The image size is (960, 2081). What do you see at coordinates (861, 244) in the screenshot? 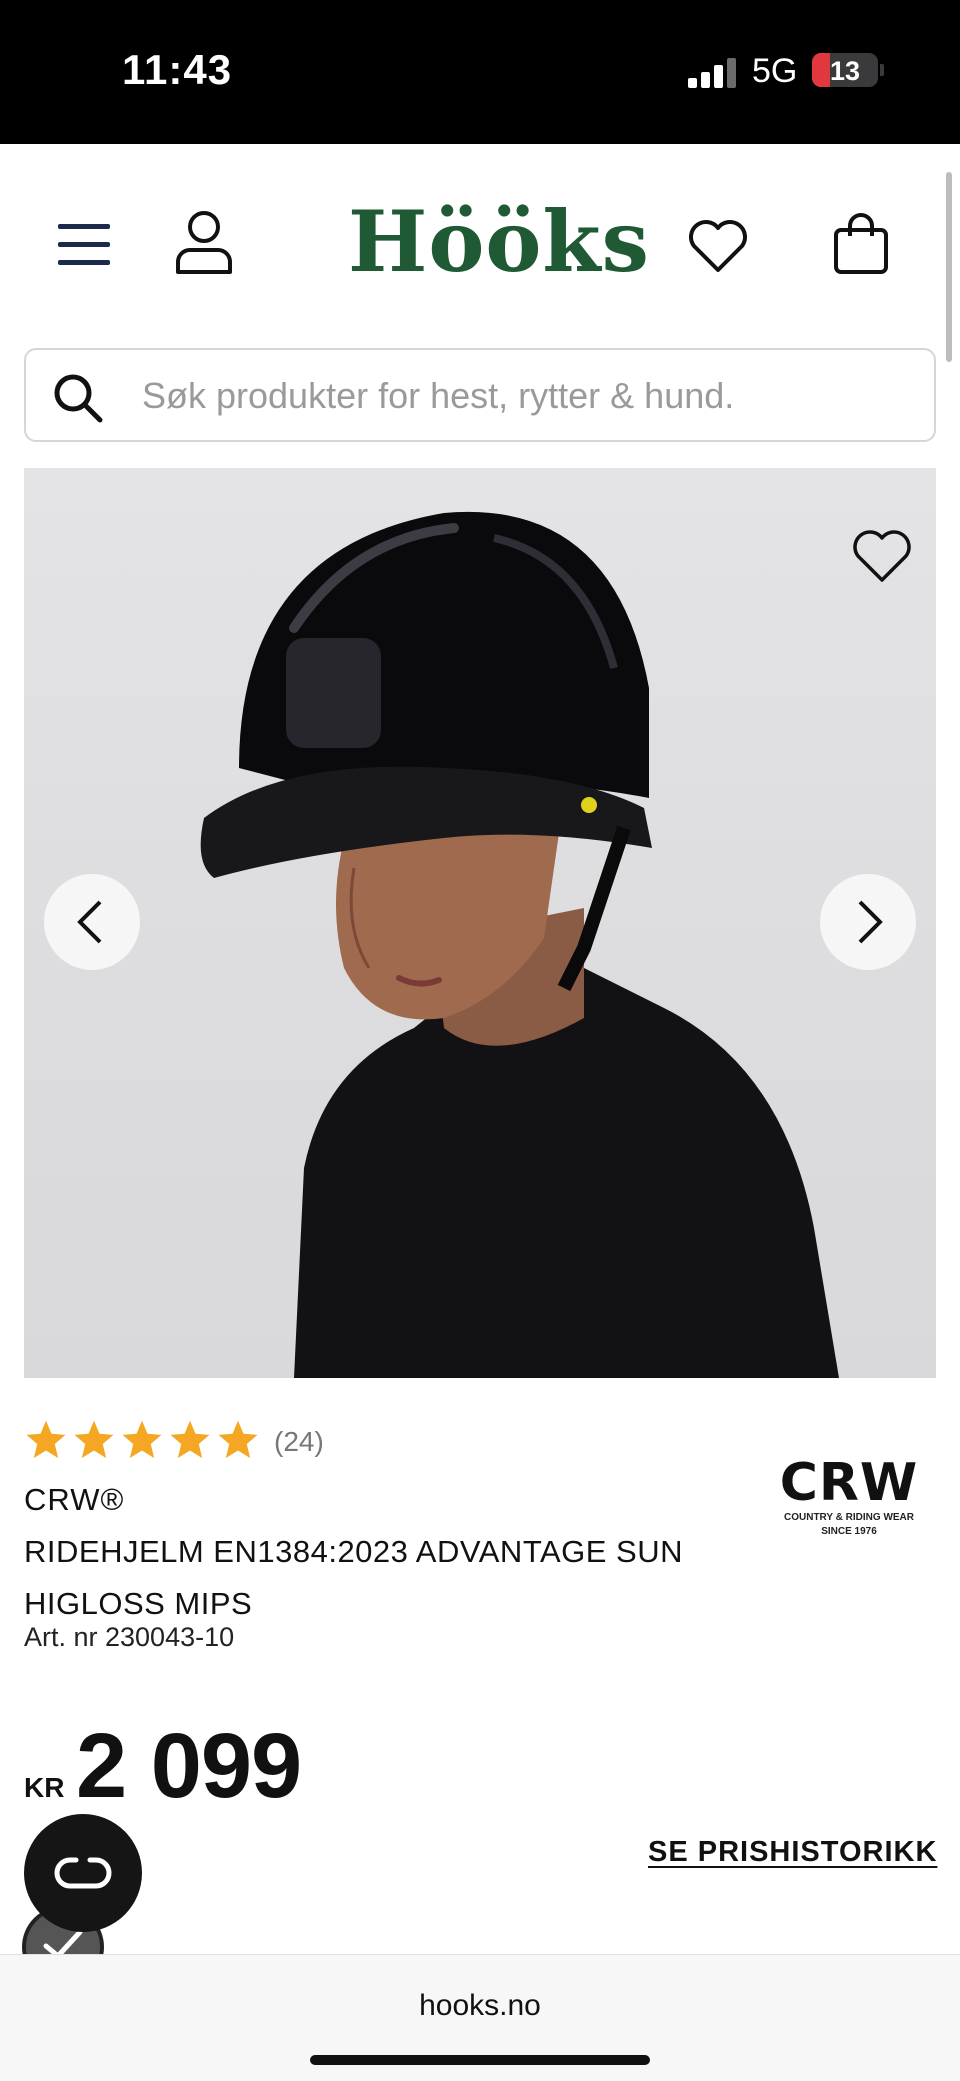
I see `shopping-bag-icon` at bounding box center [861, 244].